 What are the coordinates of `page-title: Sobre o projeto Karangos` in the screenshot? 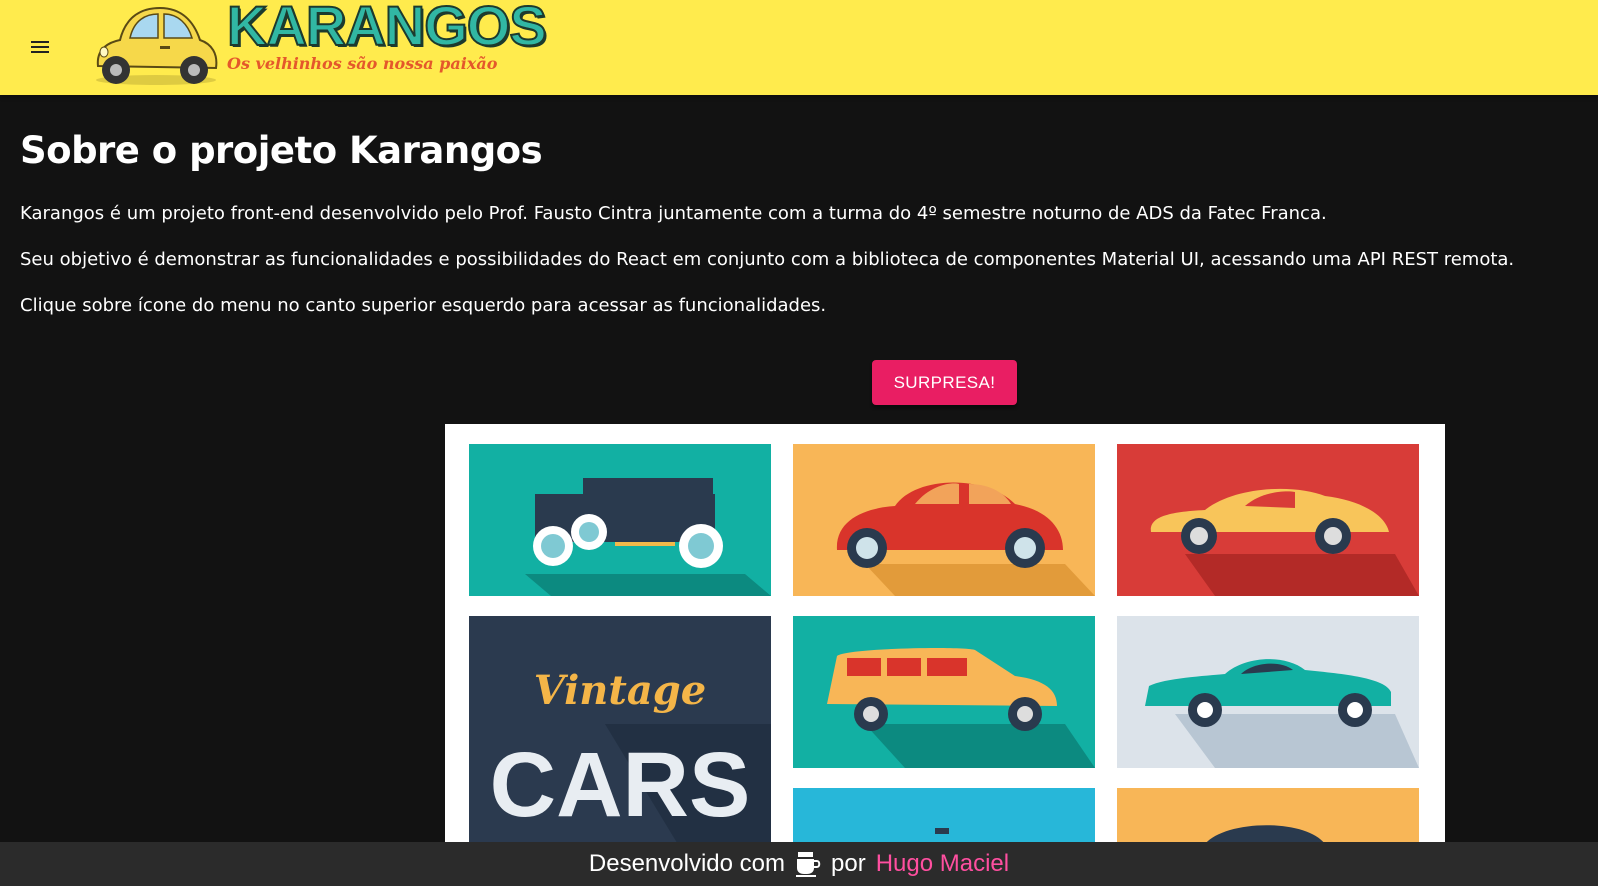 It's located at (281, 150).